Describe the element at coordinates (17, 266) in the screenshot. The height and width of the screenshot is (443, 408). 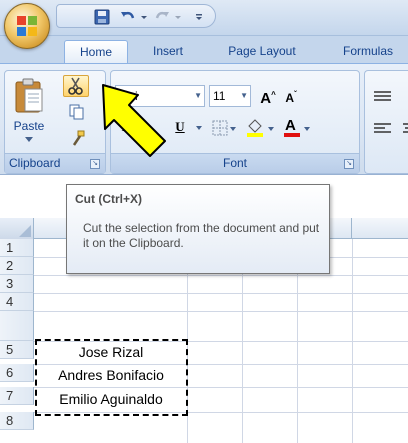
I see `row-header-2: 2` at that location.